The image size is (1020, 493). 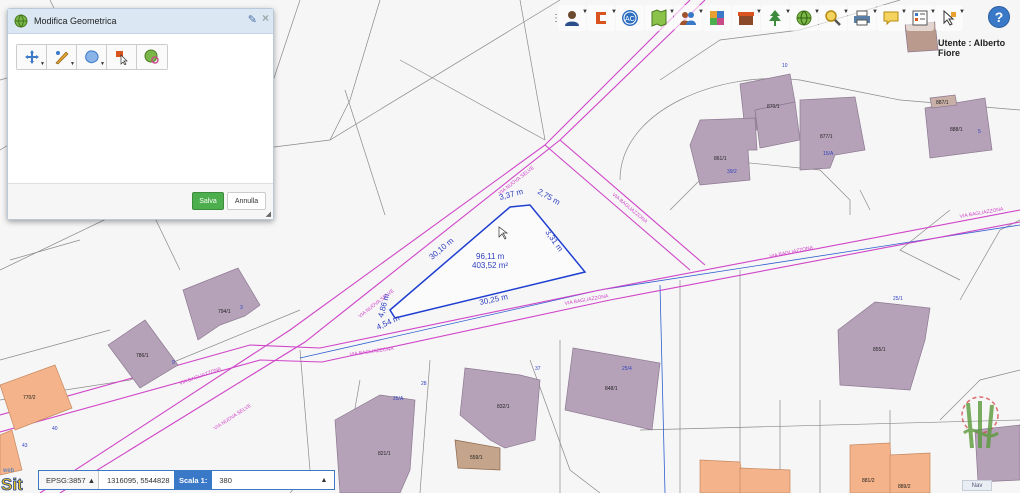 I want to click on draw-tool-button: ▼, so click(x=62, y=57).